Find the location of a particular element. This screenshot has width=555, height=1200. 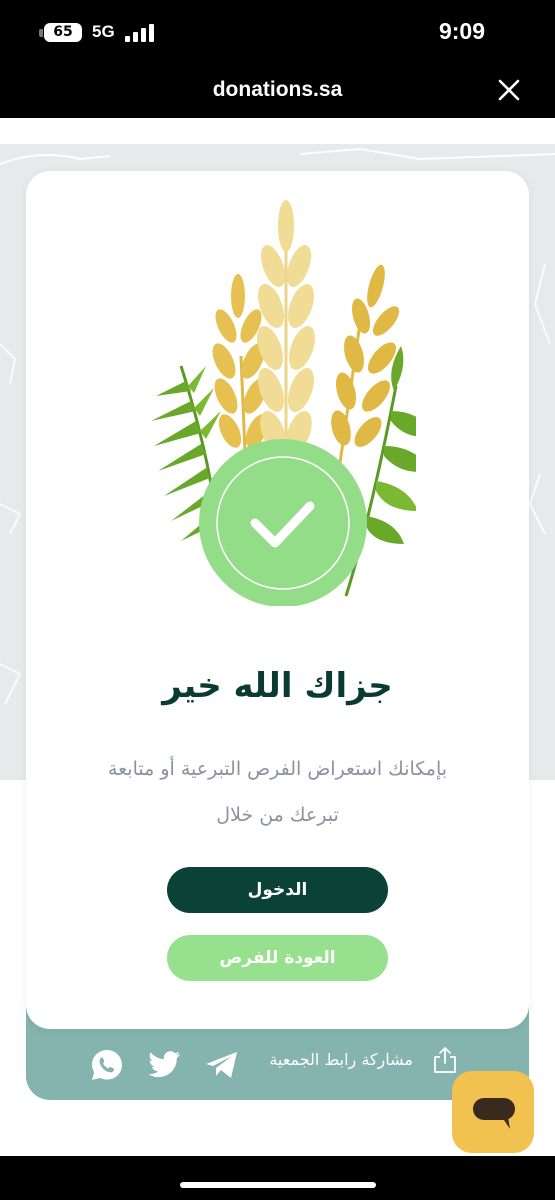

check-badge is located at coordinates (283, 522).